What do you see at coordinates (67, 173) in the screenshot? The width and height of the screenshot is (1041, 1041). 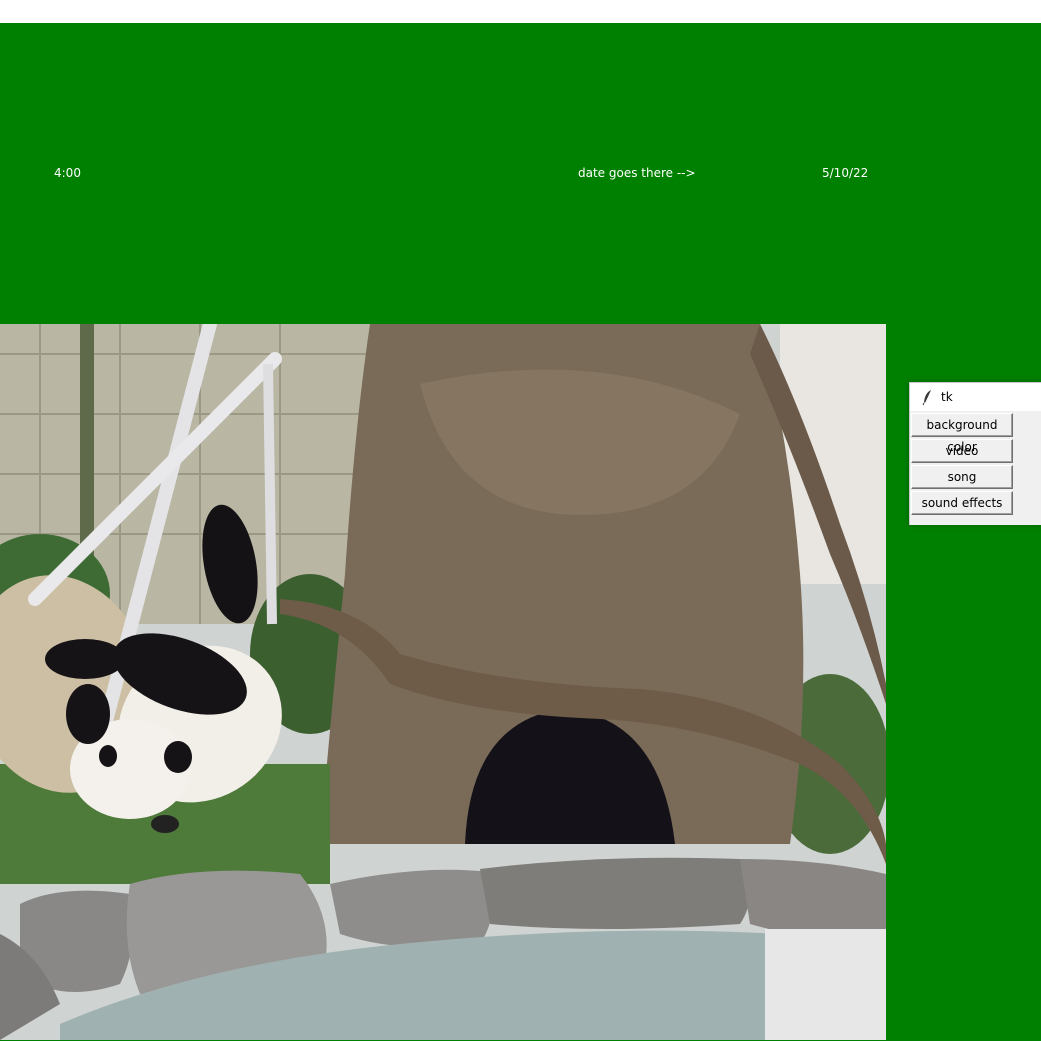 I see `time-label: 4:00` at bounding box center [67, 173].